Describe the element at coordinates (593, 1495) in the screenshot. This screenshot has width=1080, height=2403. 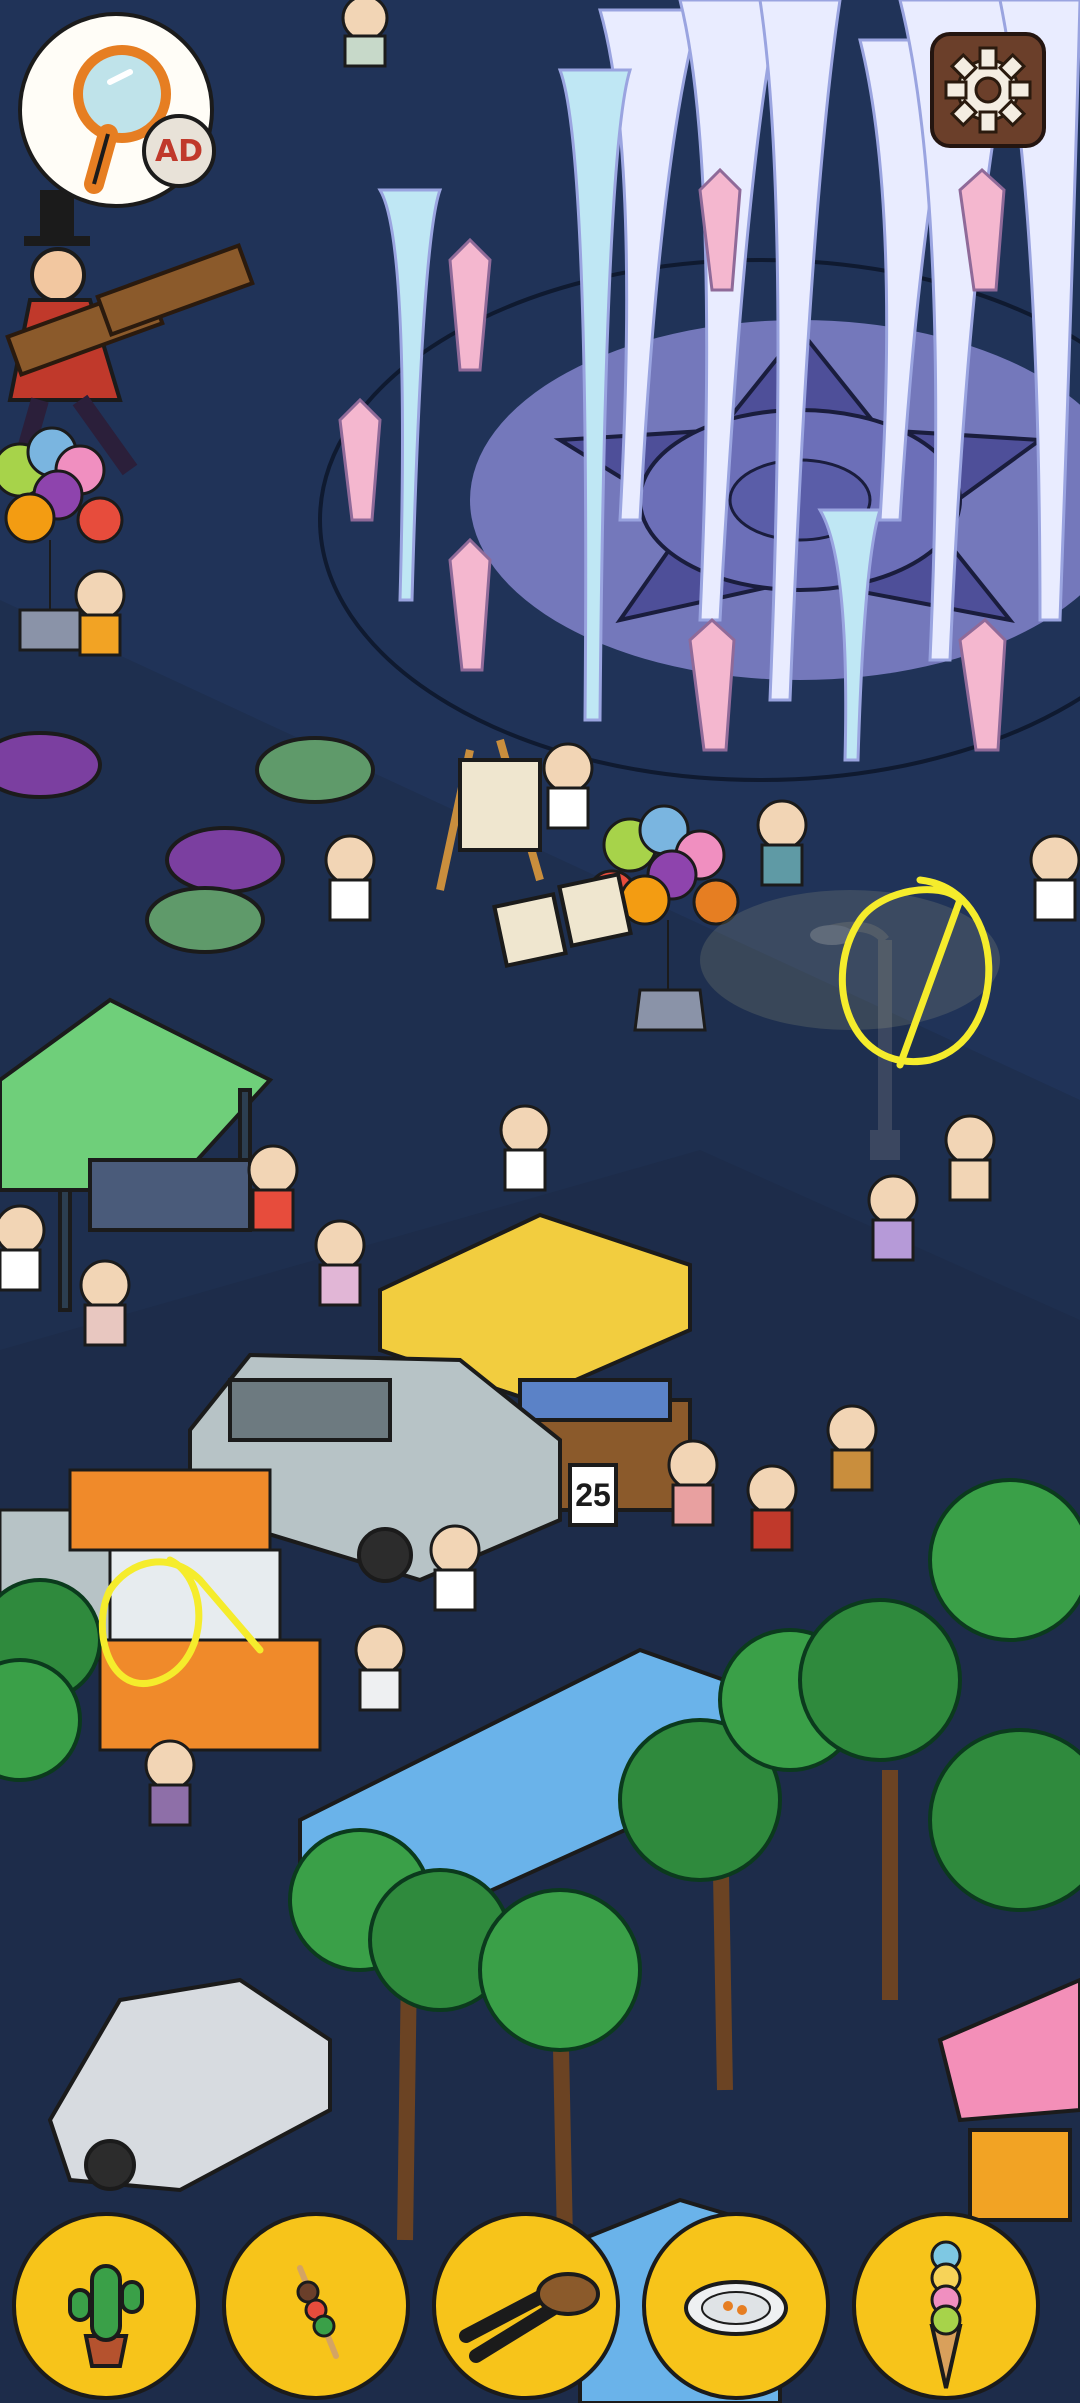
I see `stall-number-sign: 25` at that location.